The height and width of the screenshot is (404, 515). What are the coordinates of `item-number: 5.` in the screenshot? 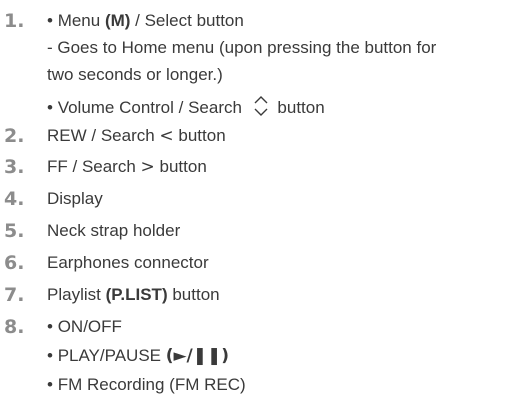 It's located at (14, 231).